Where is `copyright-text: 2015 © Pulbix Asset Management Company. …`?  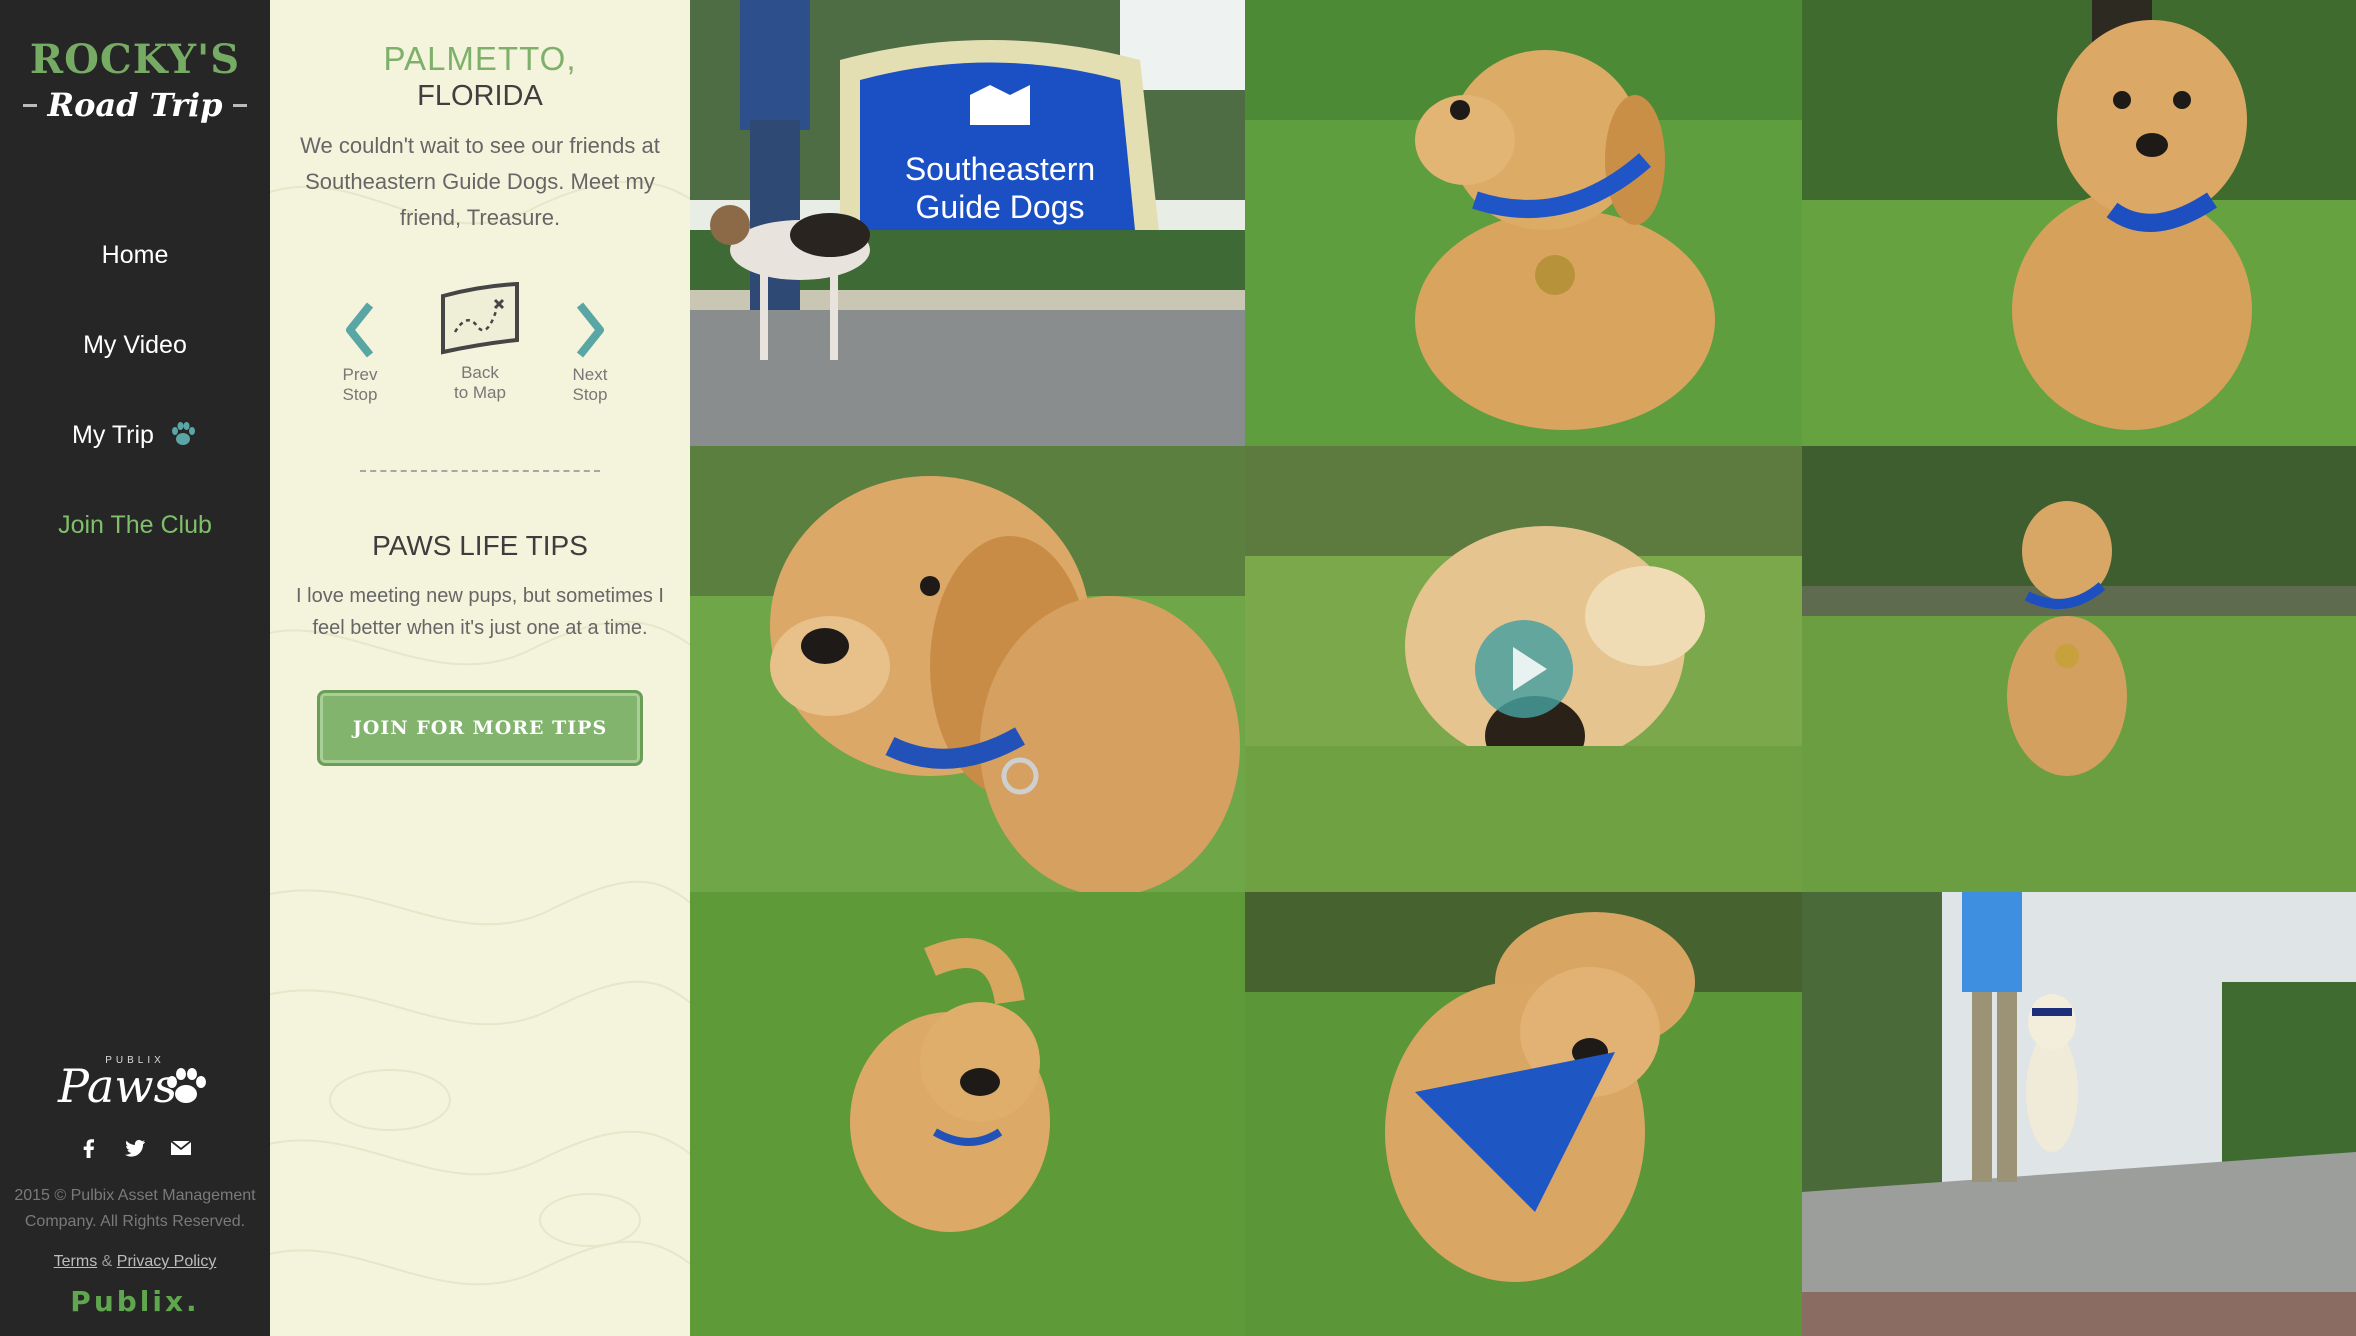 copyright-text: 2015 © Pulbix Asset Management Company. … is located at coordinates (135, 1208).